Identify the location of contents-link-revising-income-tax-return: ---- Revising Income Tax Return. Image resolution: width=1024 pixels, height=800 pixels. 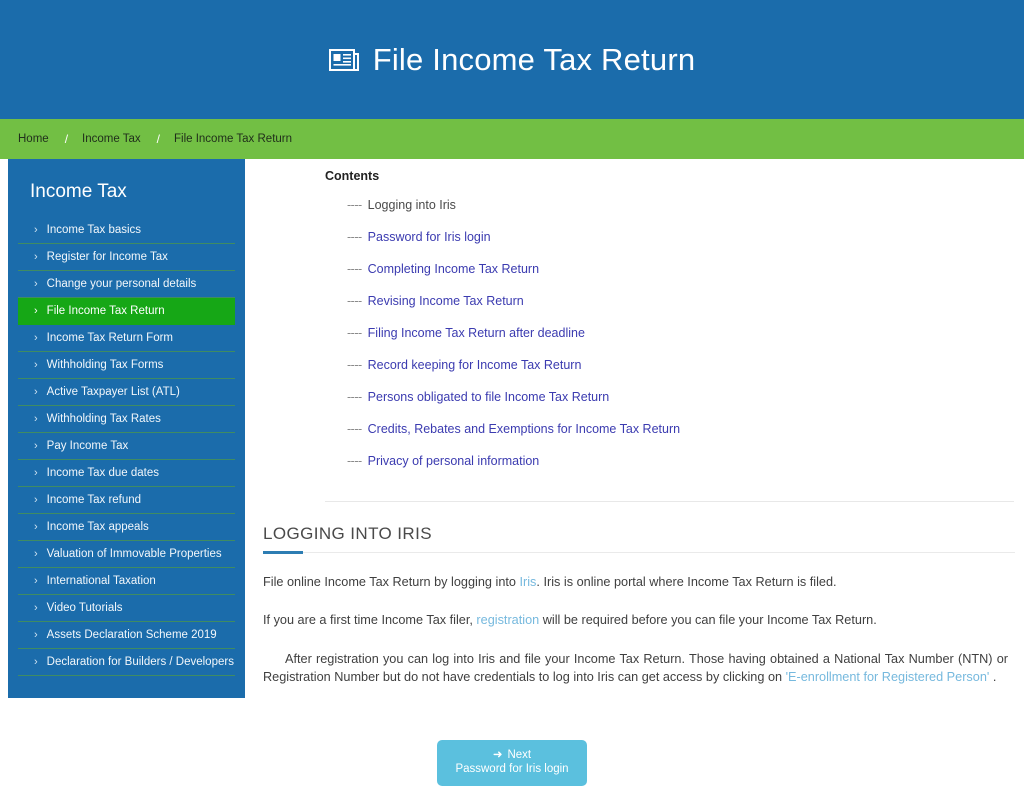
(435, 301).